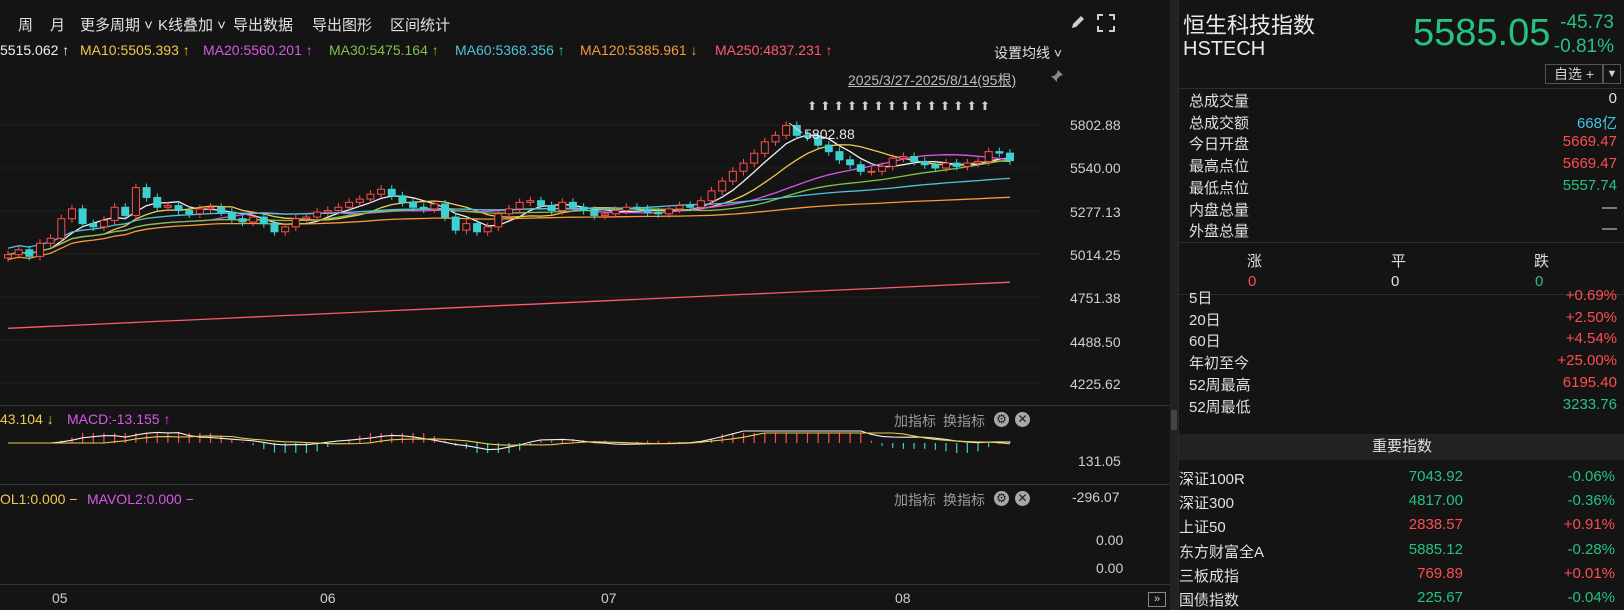 The height and width of the screenshot is (610, 1624). What do you see at coordinates (1219, 232) in the screenshot?
I see `stat-label: 外盘总量` at bounding box center [1219, 232].